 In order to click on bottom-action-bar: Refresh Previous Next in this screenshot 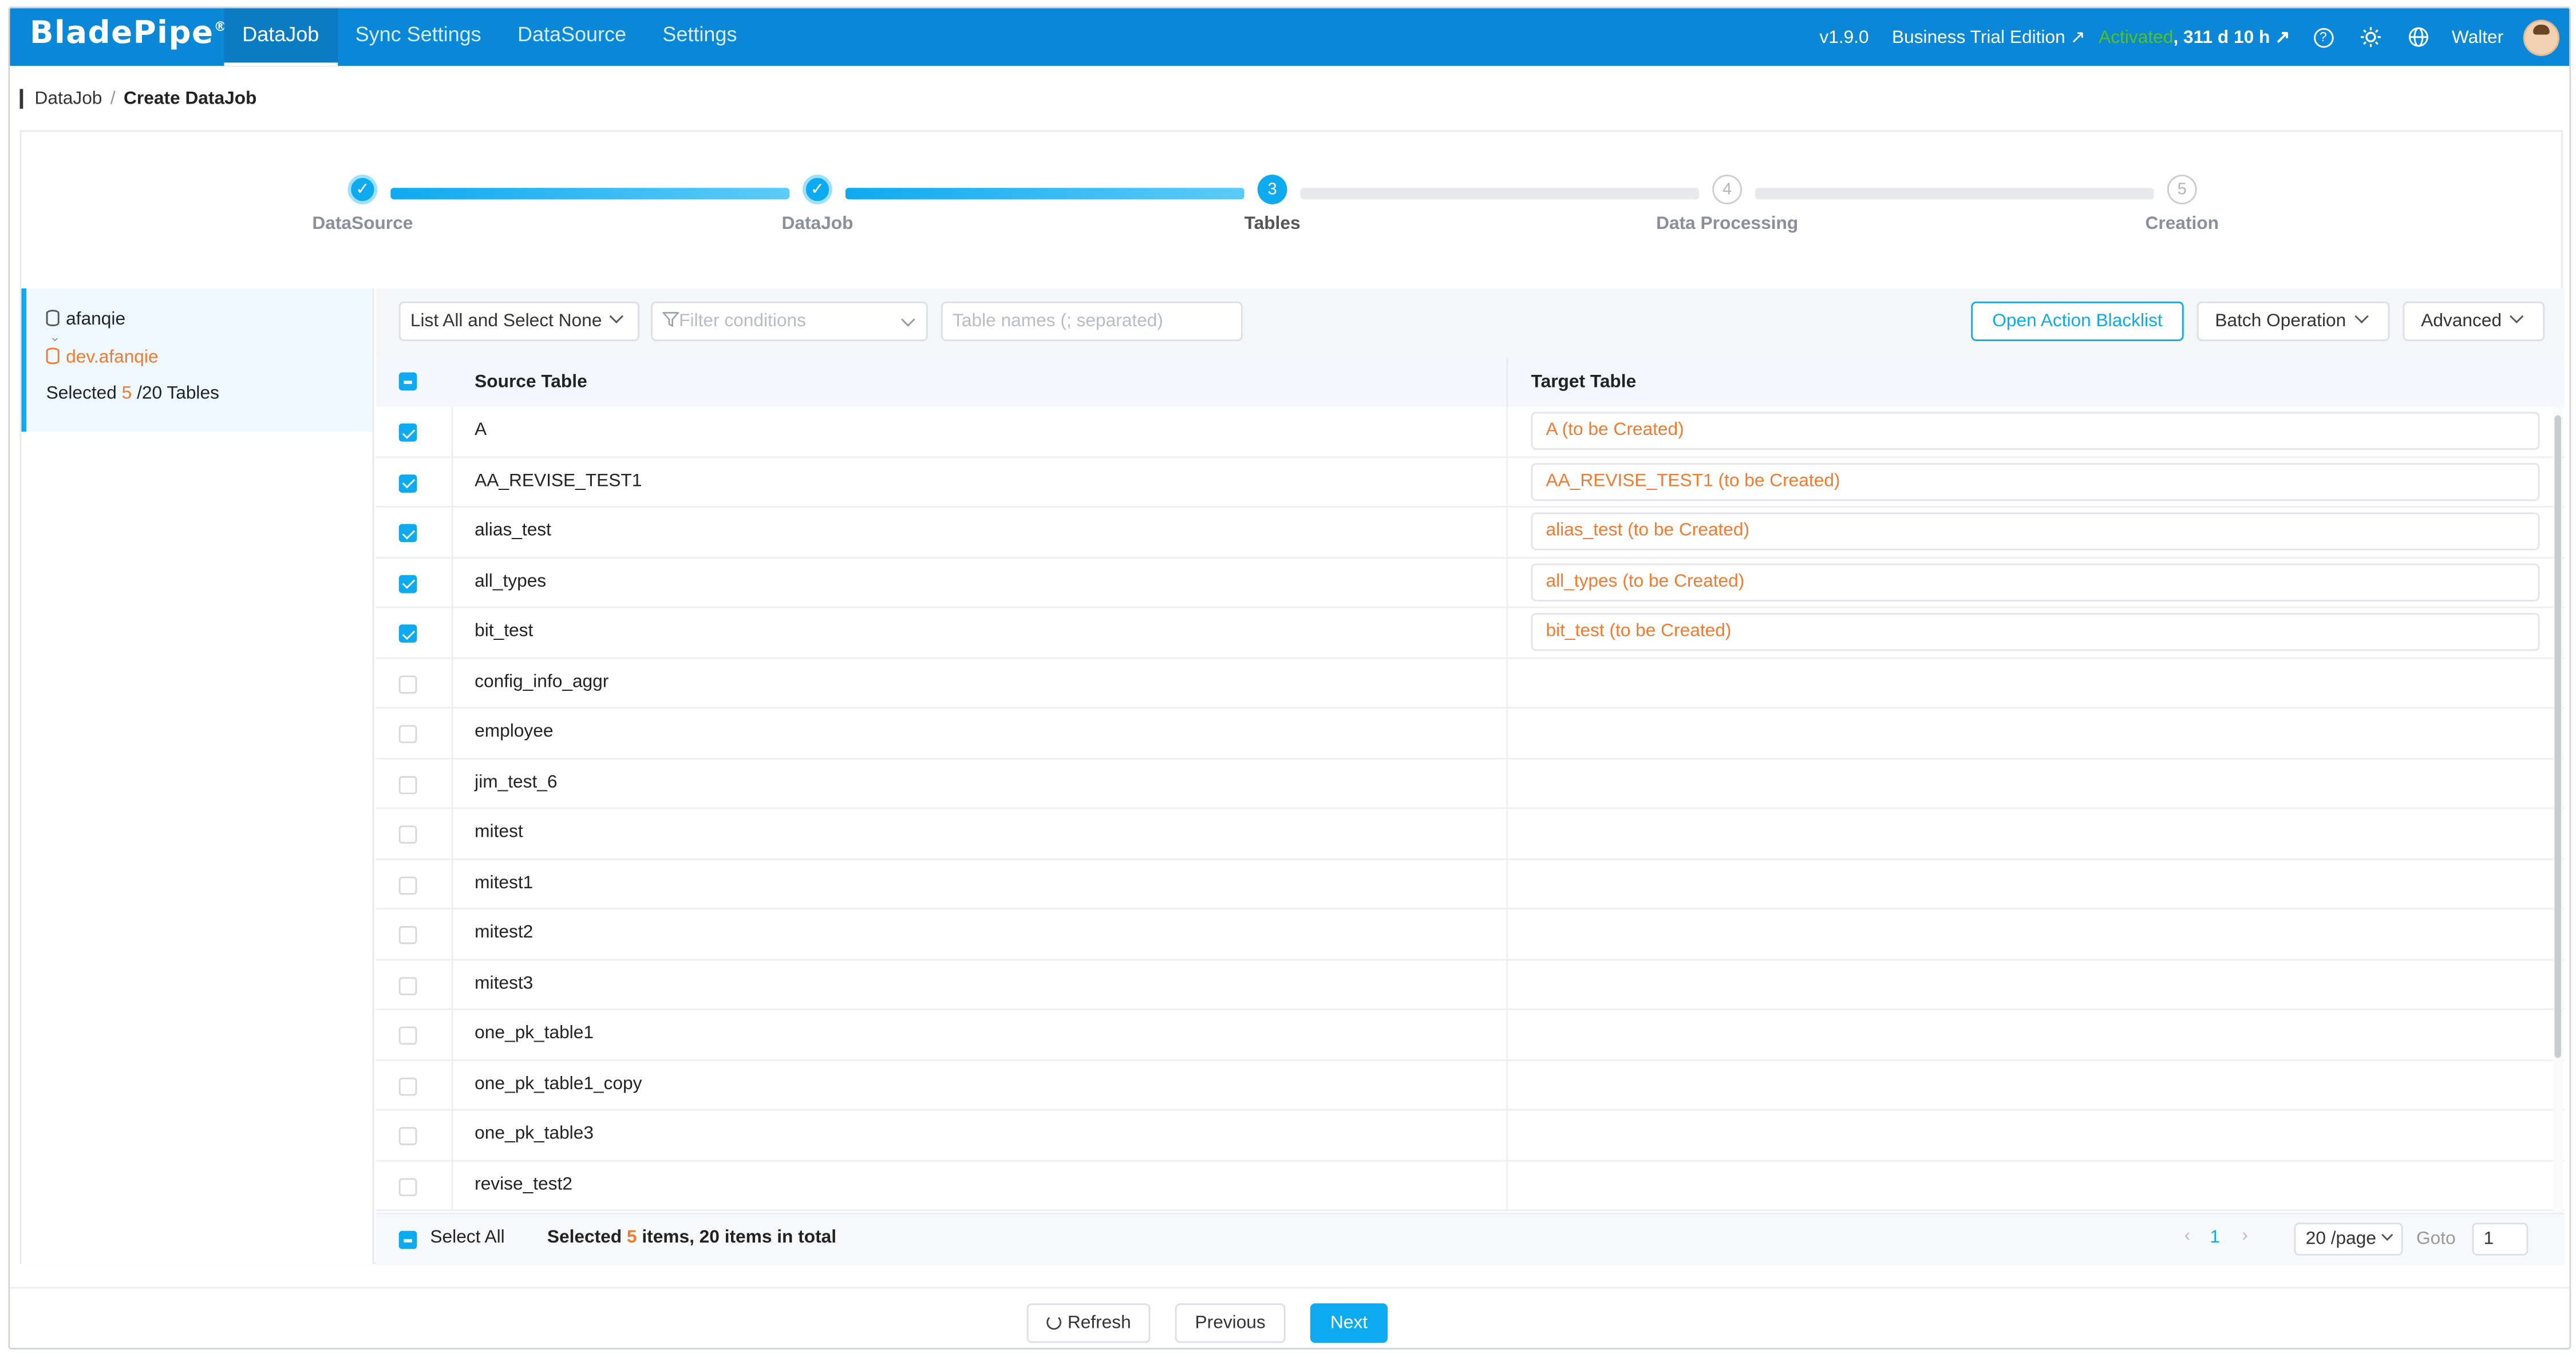, I will do `click(1290, 1317)`.